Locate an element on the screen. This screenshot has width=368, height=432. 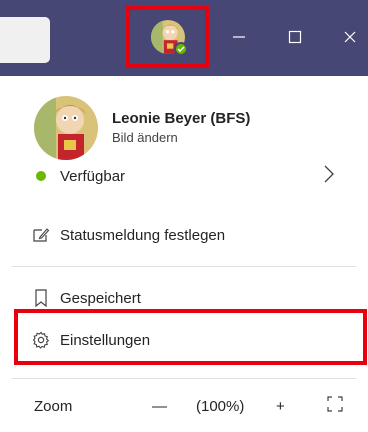
minimize-icon is located at coordinates (239, 37).